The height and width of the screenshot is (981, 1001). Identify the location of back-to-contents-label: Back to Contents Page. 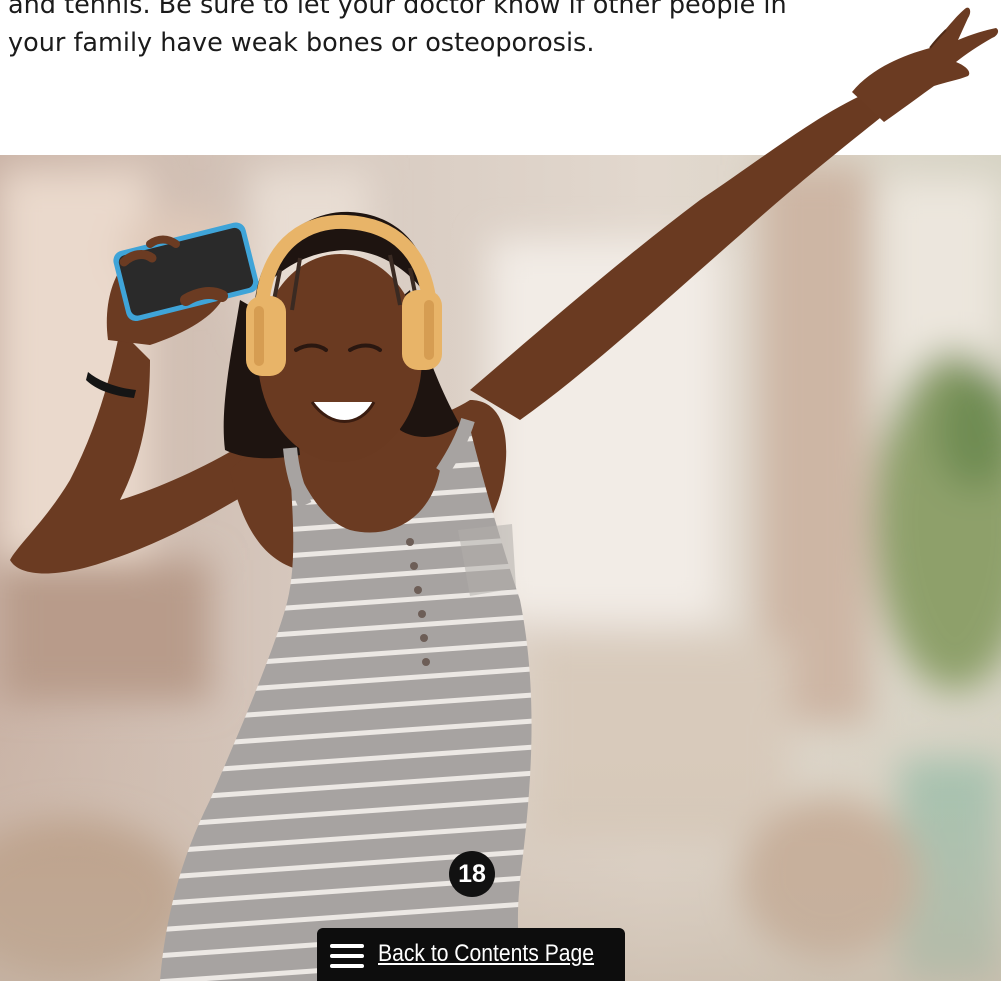
(486, 954).